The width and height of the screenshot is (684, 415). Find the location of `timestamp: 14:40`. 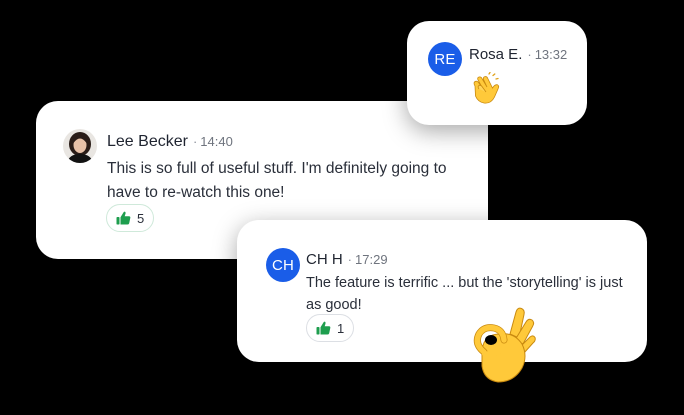

timestamp: 14:40 is located at coordinates (216, 141).